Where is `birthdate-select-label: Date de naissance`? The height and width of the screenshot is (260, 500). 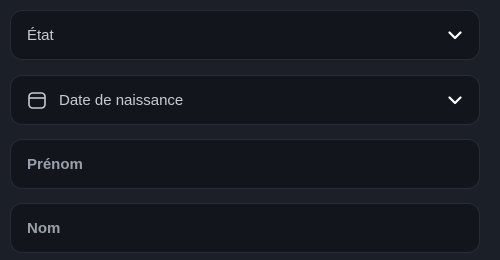 birthdate-select-label: Date de naissance is located at coordinates (121, 100).